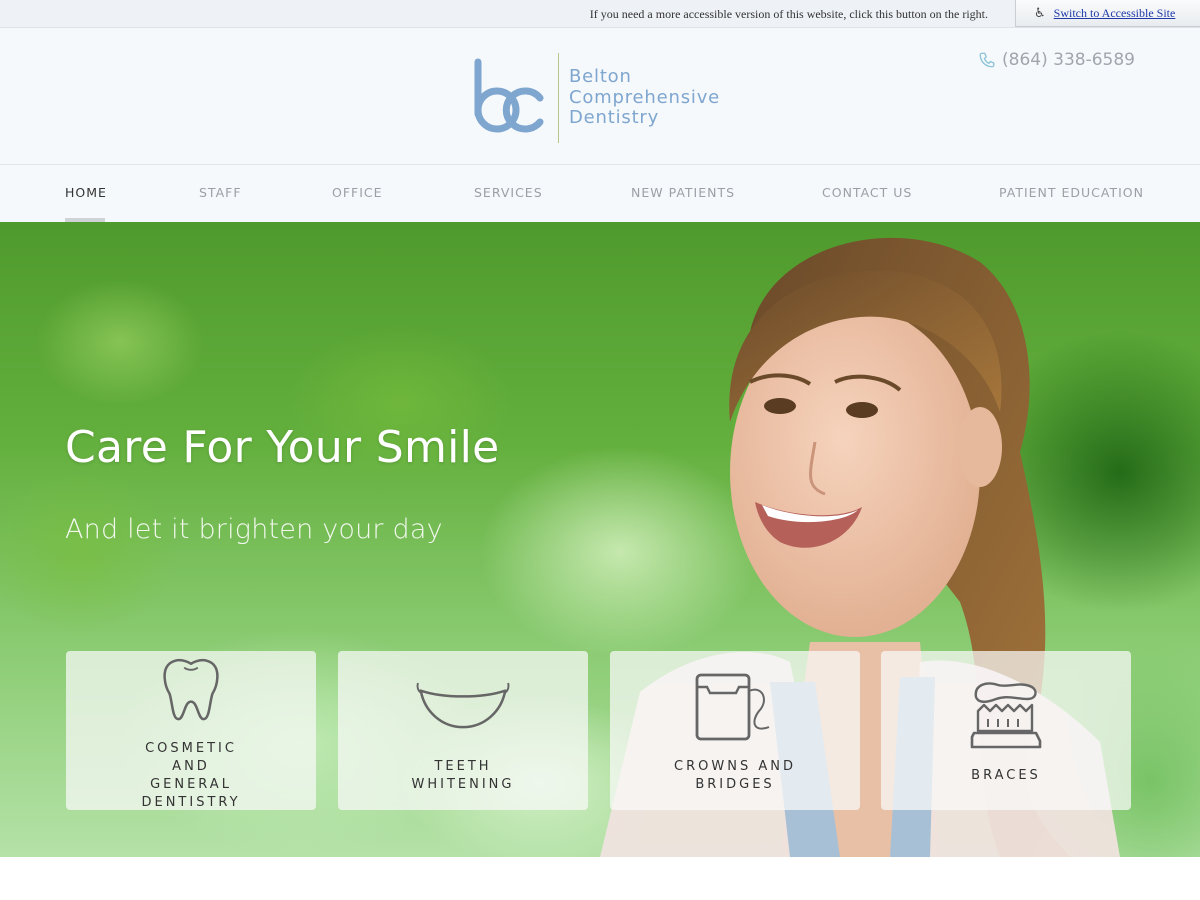 The height and width of the screenshot is (900, 1200). What do you see at coordinates (463, 730) in the screenshot?
I see `service-card-teeth-whitening: TEETH WHITENING` at bounding box center [463, 730].